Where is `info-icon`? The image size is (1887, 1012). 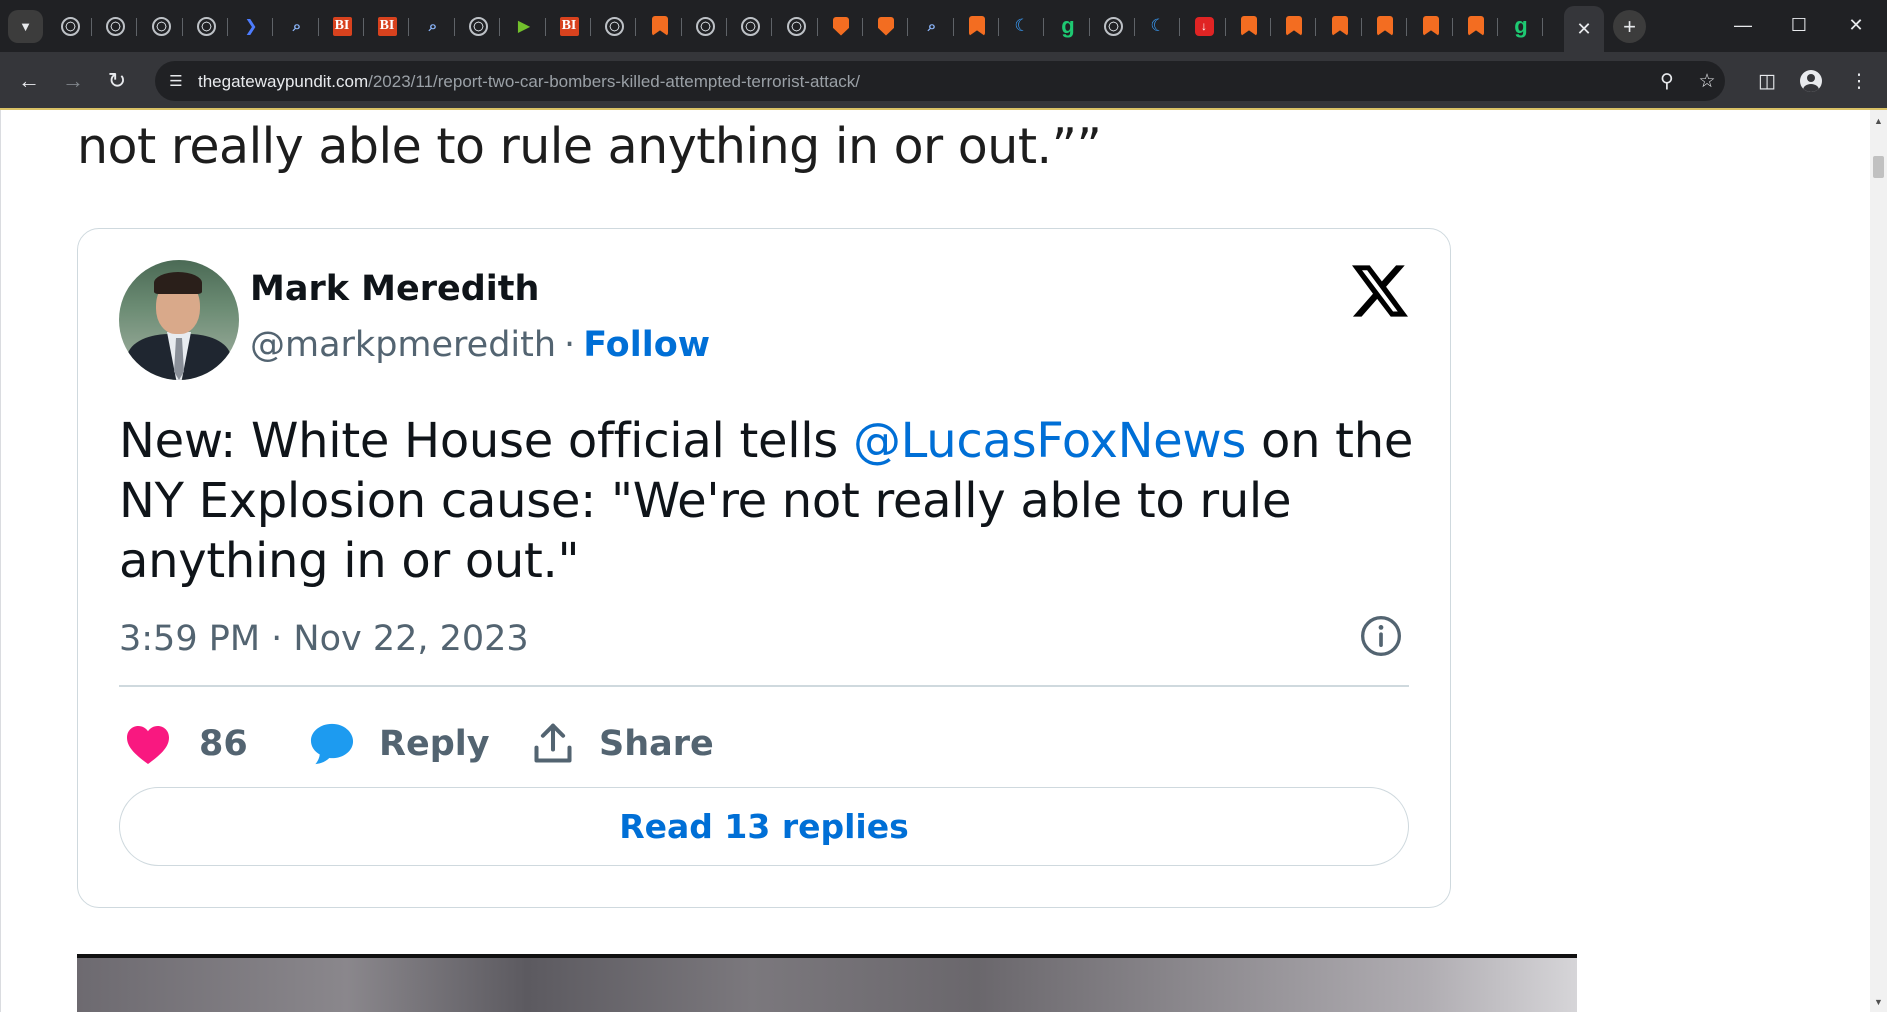
info-icon is located at coordinates (1381, 636).